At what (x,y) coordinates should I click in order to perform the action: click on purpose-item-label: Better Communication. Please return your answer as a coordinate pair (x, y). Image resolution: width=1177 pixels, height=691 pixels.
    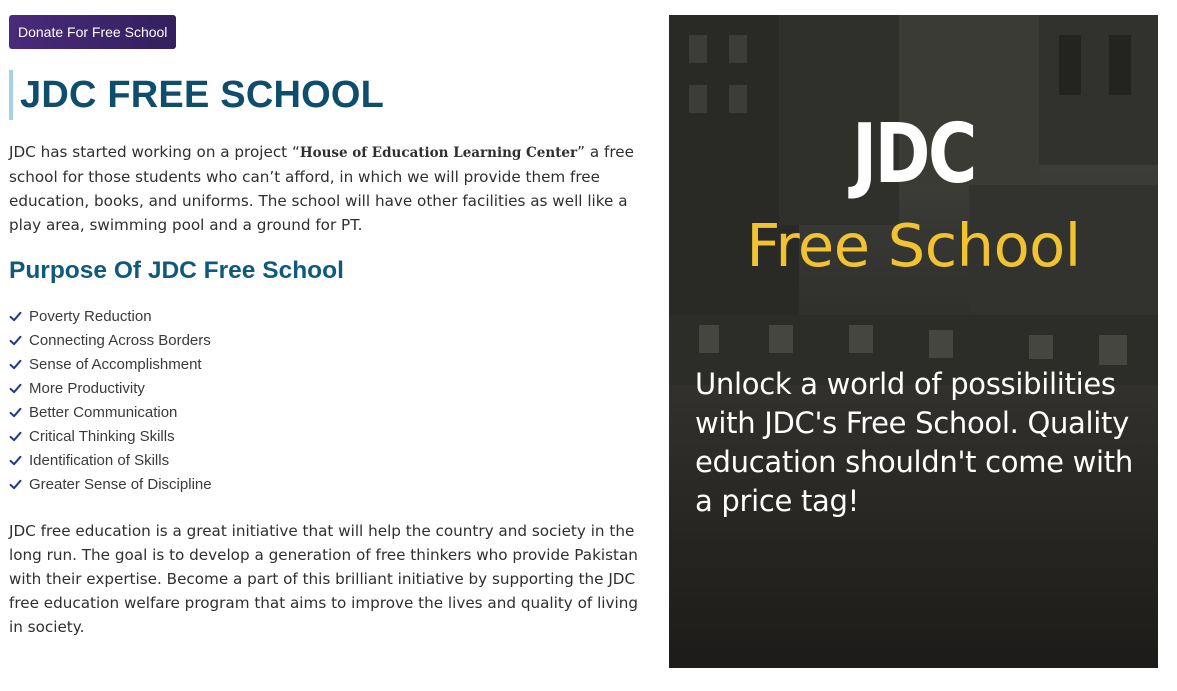
    Looking at the image, I should click on (103, 412).